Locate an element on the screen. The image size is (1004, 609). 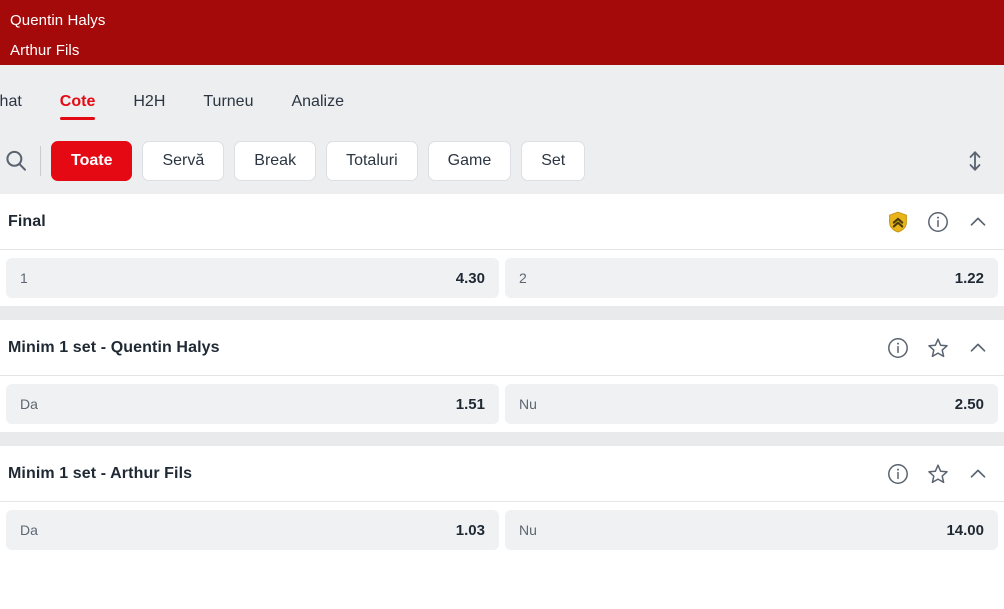
filter-chip-serv-: Servă is located at coordinates (183, 161).